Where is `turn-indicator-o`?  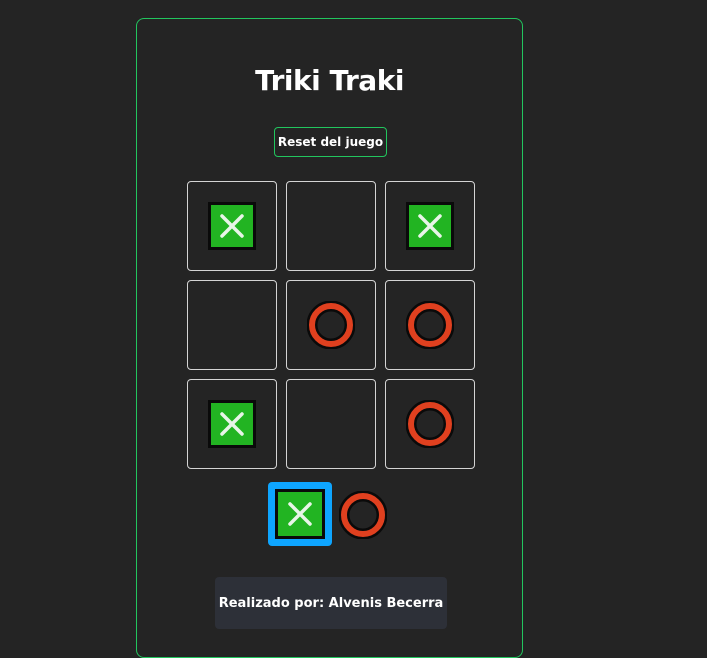
turn-indicator-o is located at coordinates (363, 515).